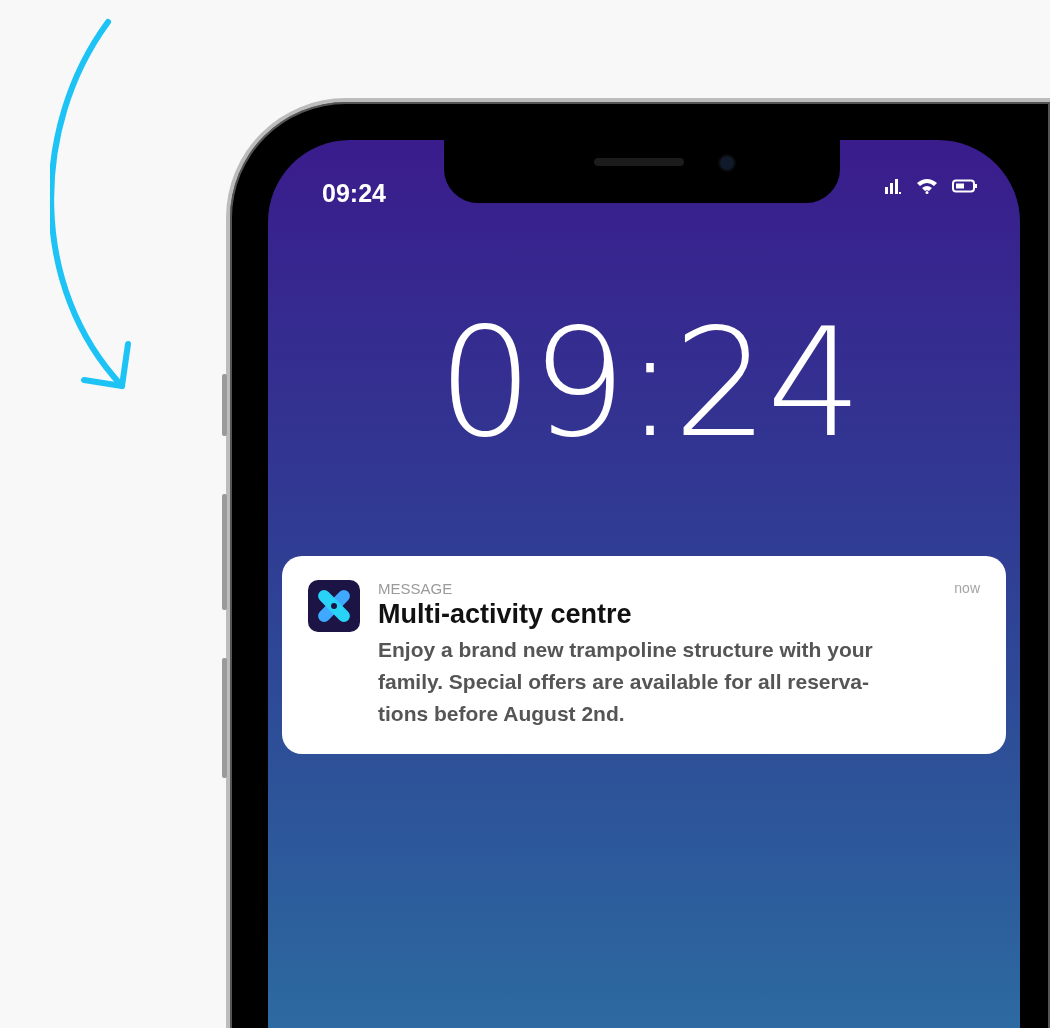 The height and width of the screenshot is (1028, 1050). What do you see at coordinates (415, 588) in the screenshot?
I see `app-name: MESSAGE` at bounding box center [415, 588].